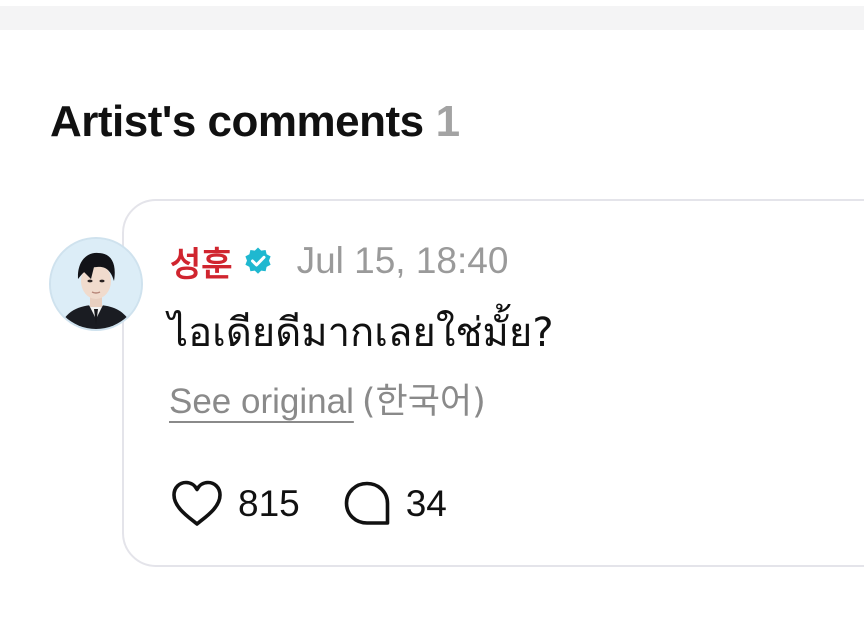  Describe the element at coordinates (423, 402) in the screenshot. I see `original-language-label: (한국어)` at that location.